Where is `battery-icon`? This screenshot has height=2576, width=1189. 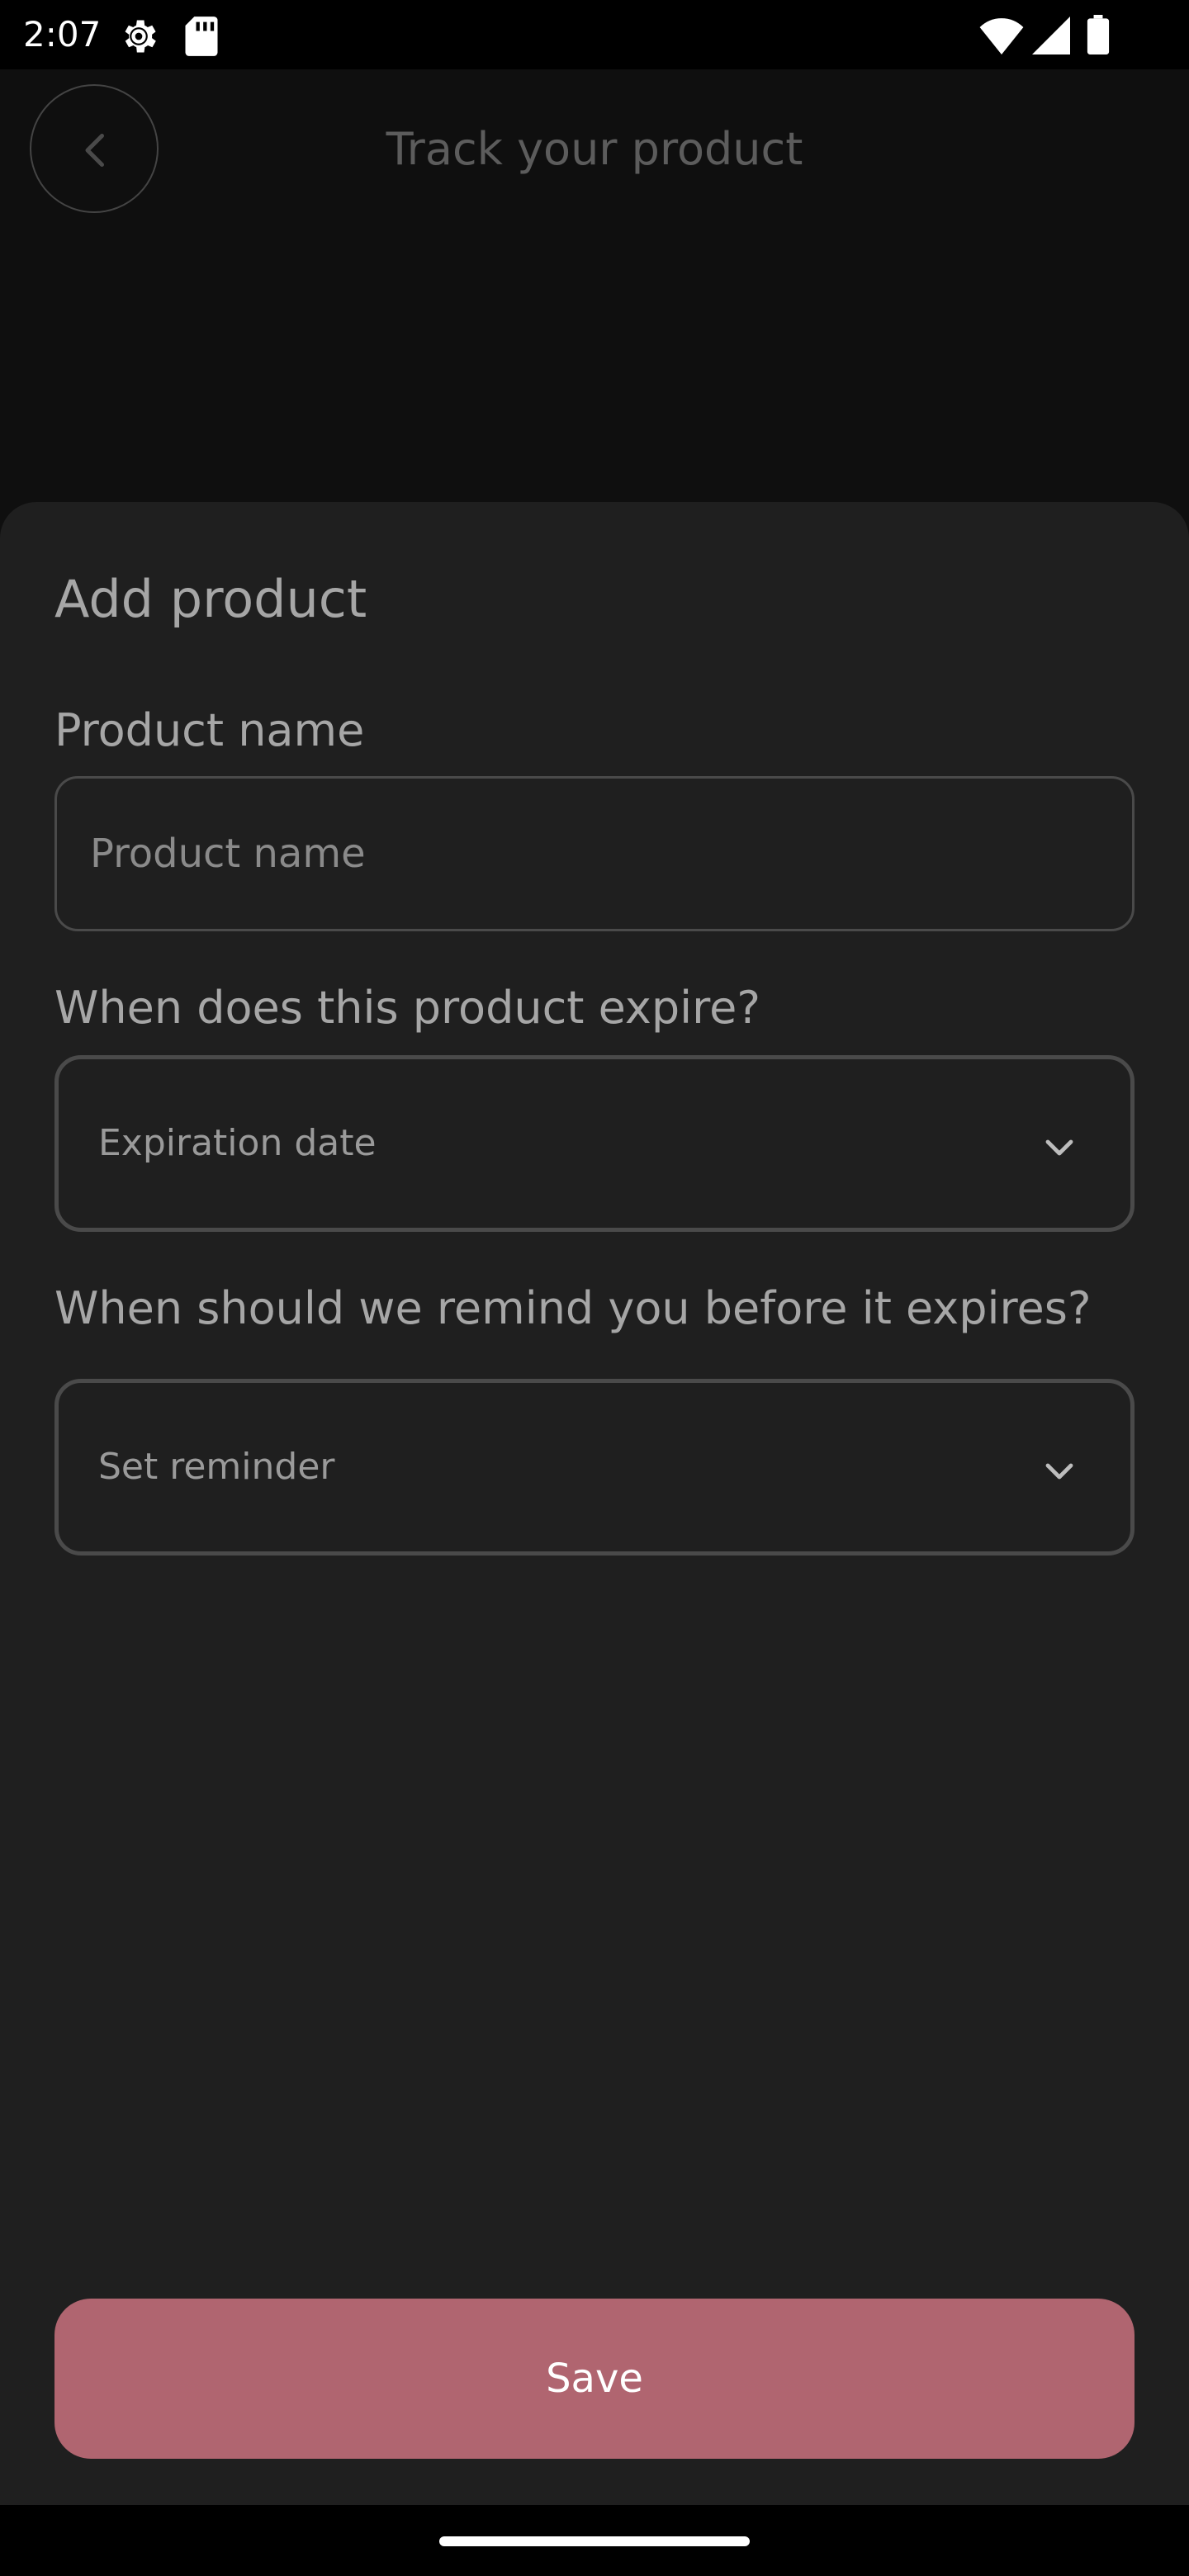
battery-icon is located at coordinates (1098, 36).